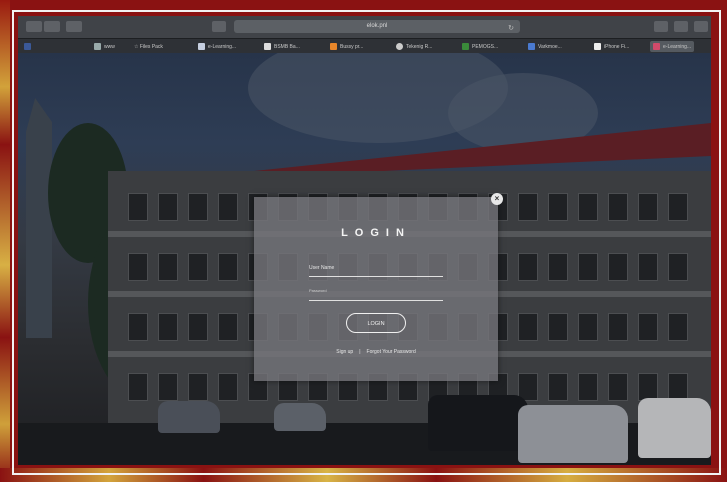  What do you see at coordinates (376, 300) in the screenshot?
I see `password-input` at bounding box center [376, 300].